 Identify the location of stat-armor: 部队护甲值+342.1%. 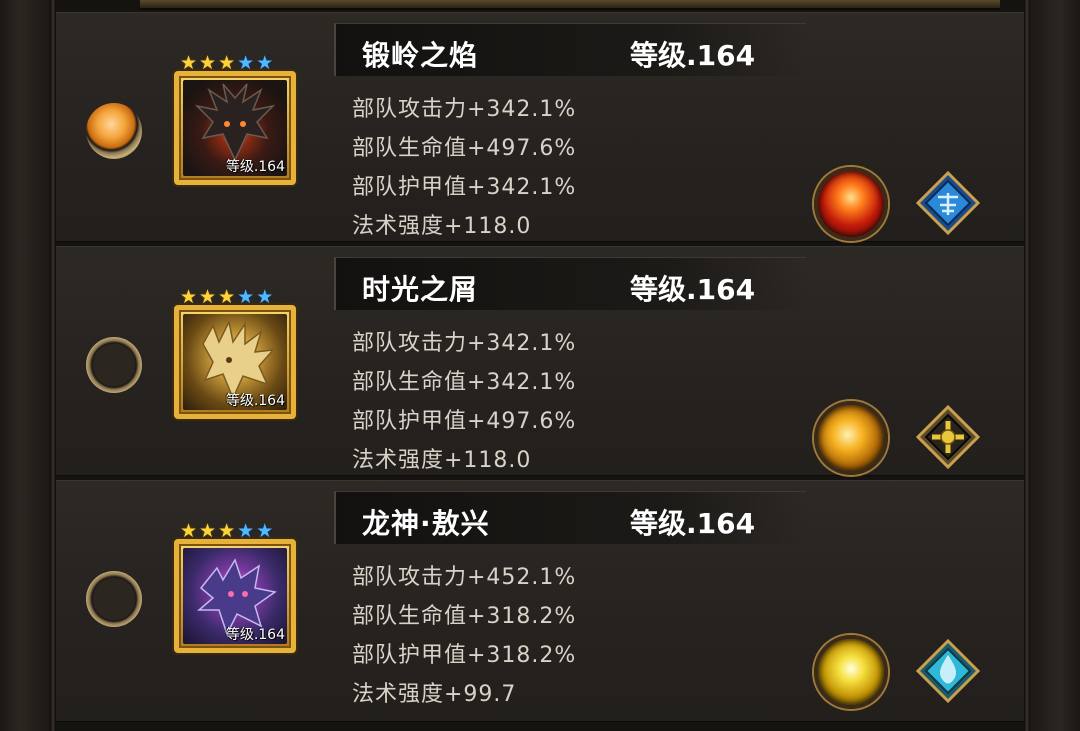
(464, 187).